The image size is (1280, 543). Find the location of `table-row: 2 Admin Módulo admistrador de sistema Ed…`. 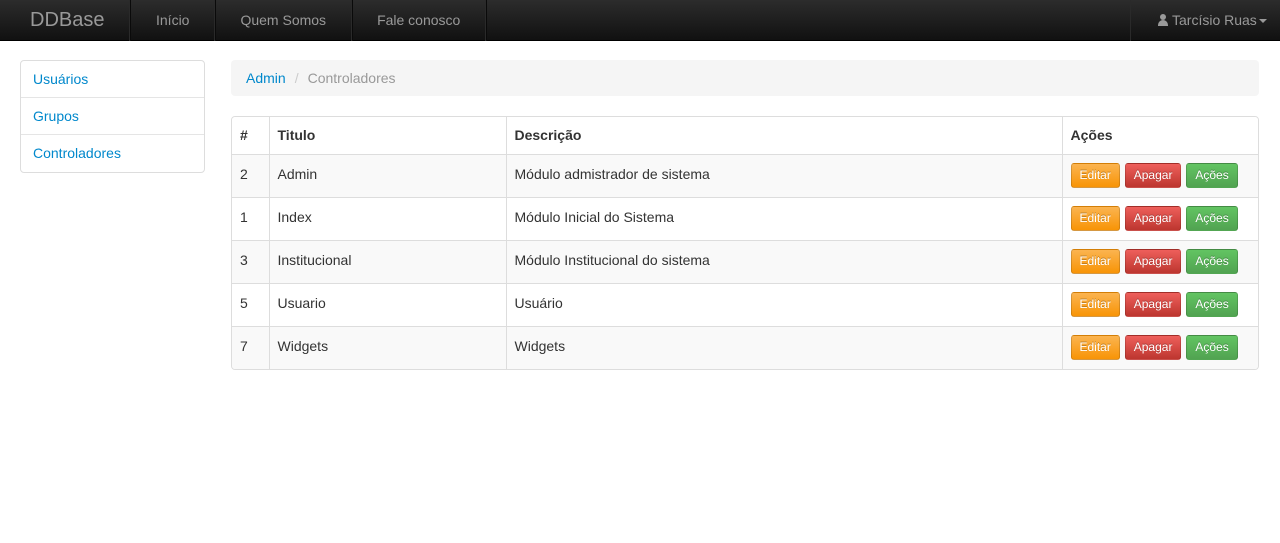

table-row: 2 Admin Módulo admistrador de sistema Ed… is located at coordinates (745, 175).